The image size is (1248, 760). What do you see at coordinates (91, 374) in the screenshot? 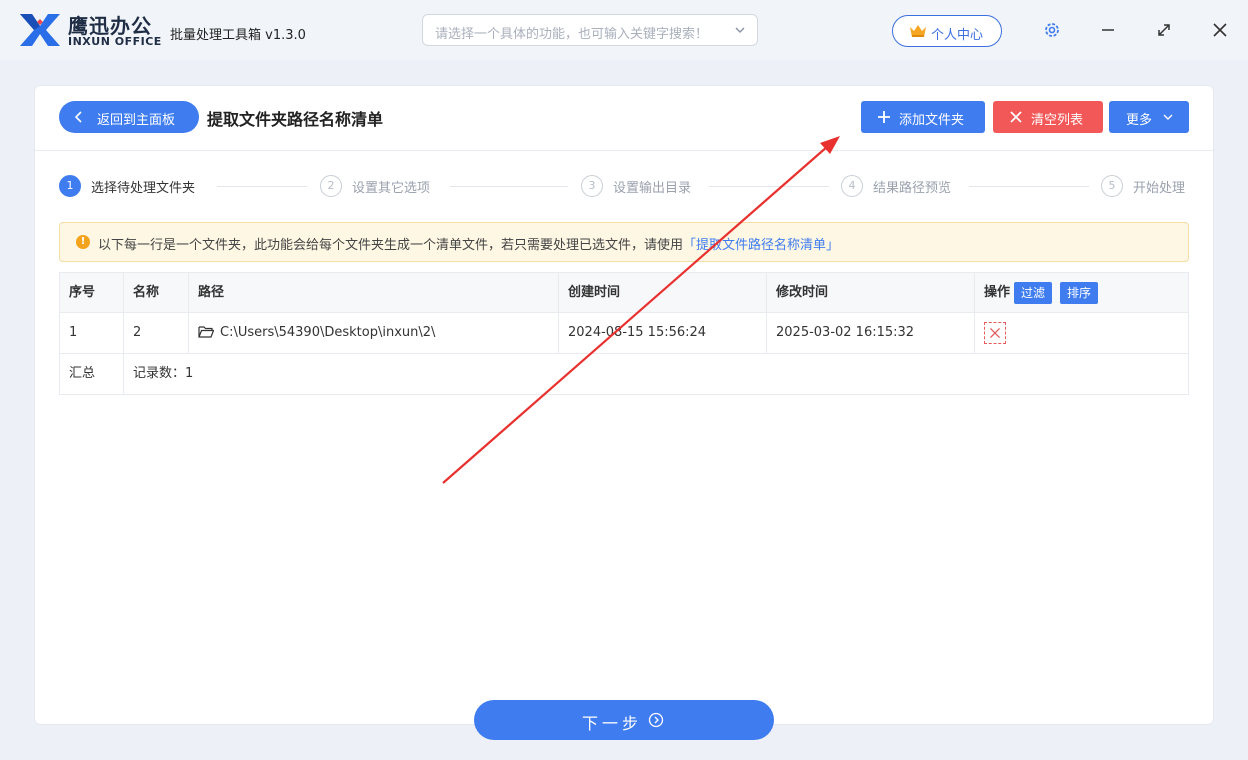
I see `summary-label: 汇总` at bounding box center [91, 374].